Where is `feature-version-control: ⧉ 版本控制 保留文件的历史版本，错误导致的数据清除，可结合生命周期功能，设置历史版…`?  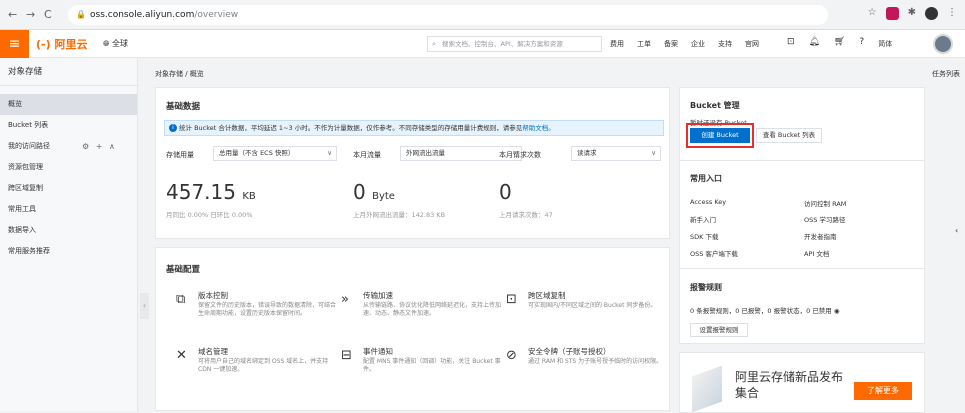
feature-version-control: ⧉ 版本控制 保留文件的历史版本，错误导致的数据清除，可结合生命周期功能，设置历史版… is located at coordinates (258, 310).